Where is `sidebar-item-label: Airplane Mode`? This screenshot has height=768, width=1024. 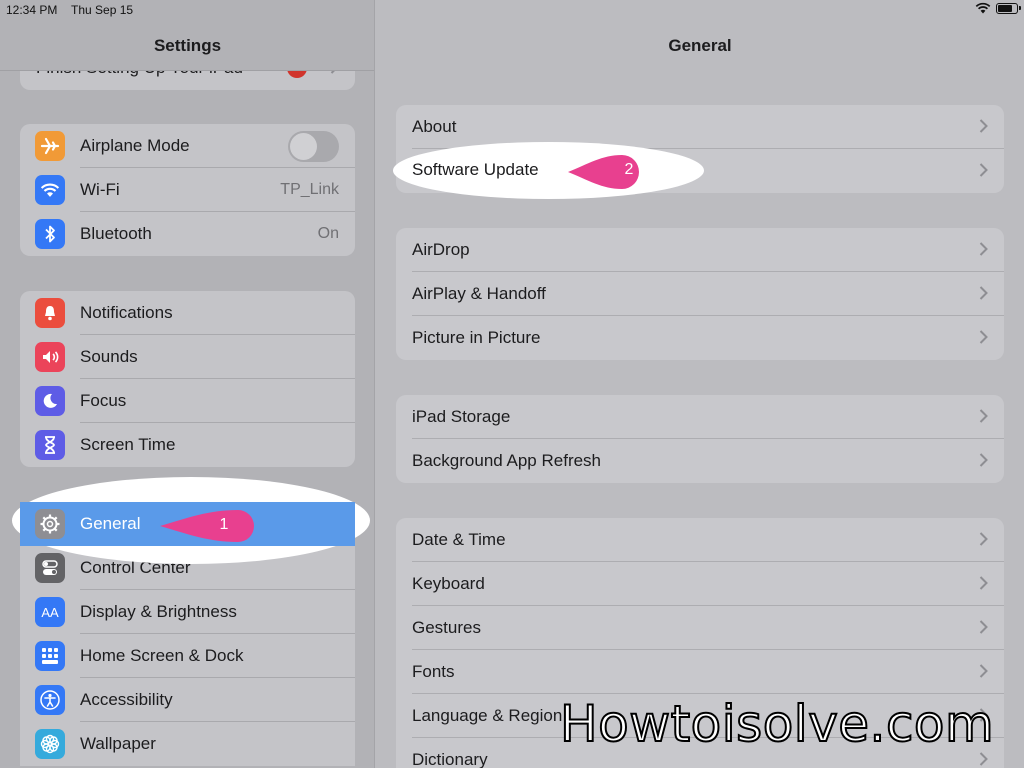
sidebar-item-label: Airplane Mode is located at coordinates (135, 145).